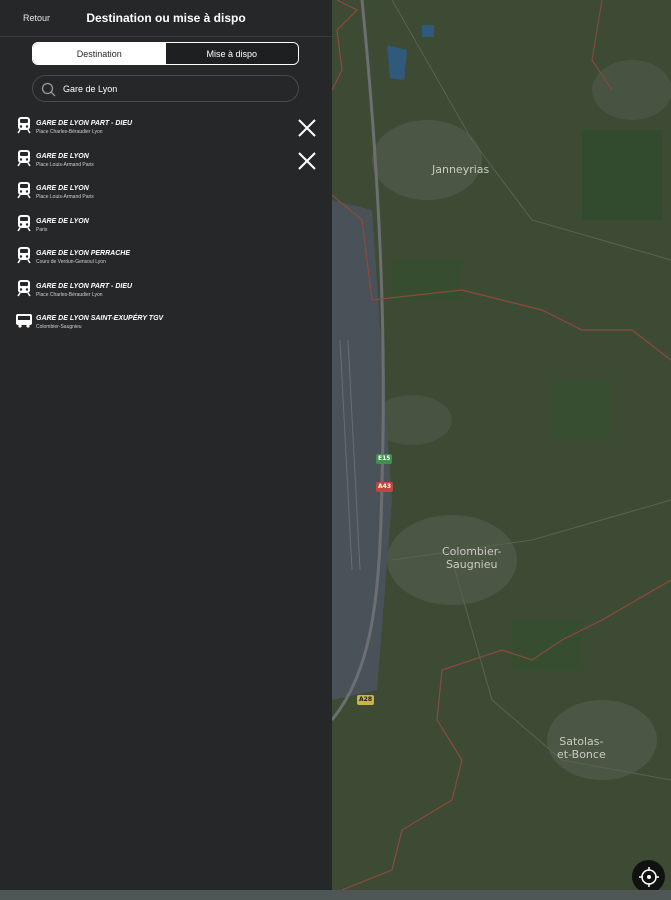 The image size is (671, 900). Describe the element at coordinates (48, 89) in the screenshot. I see `search-icon` at that location.